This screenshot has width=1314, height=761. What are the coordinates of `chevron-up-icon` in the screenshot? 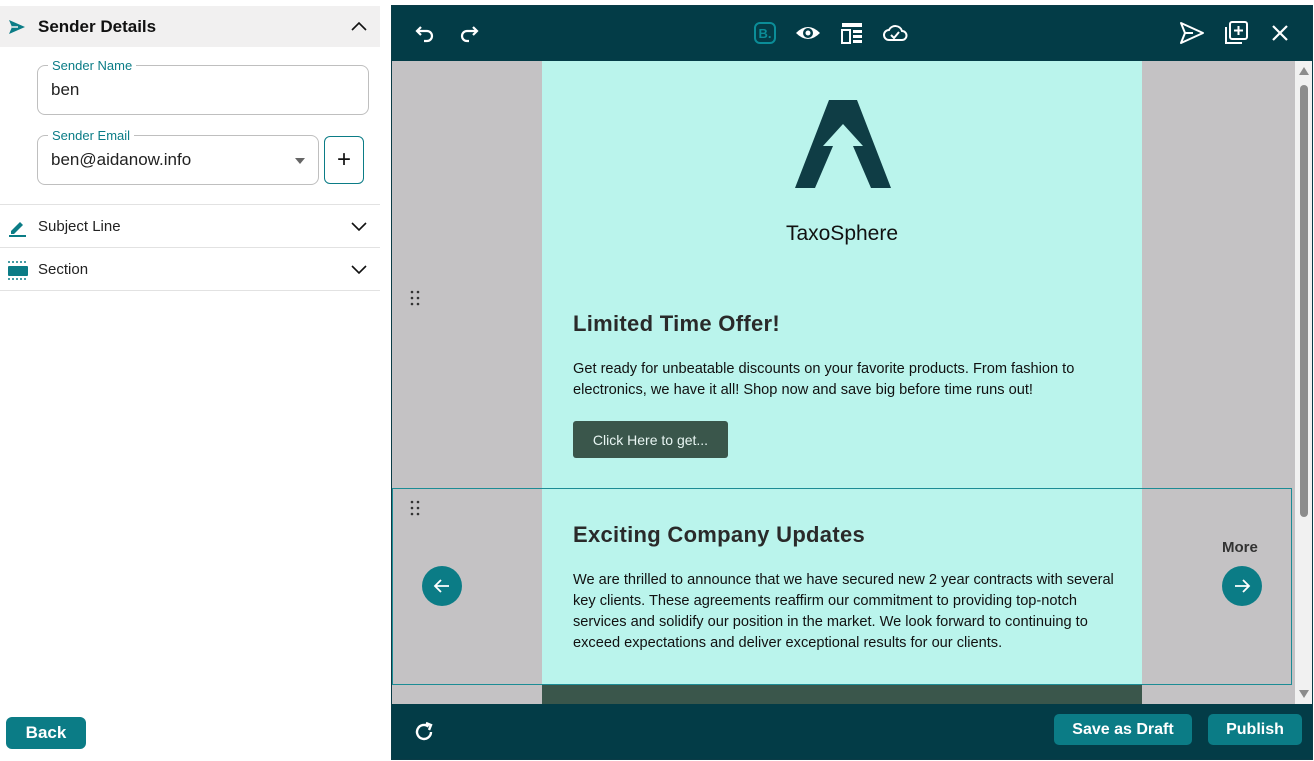 It's located at (359, 27).